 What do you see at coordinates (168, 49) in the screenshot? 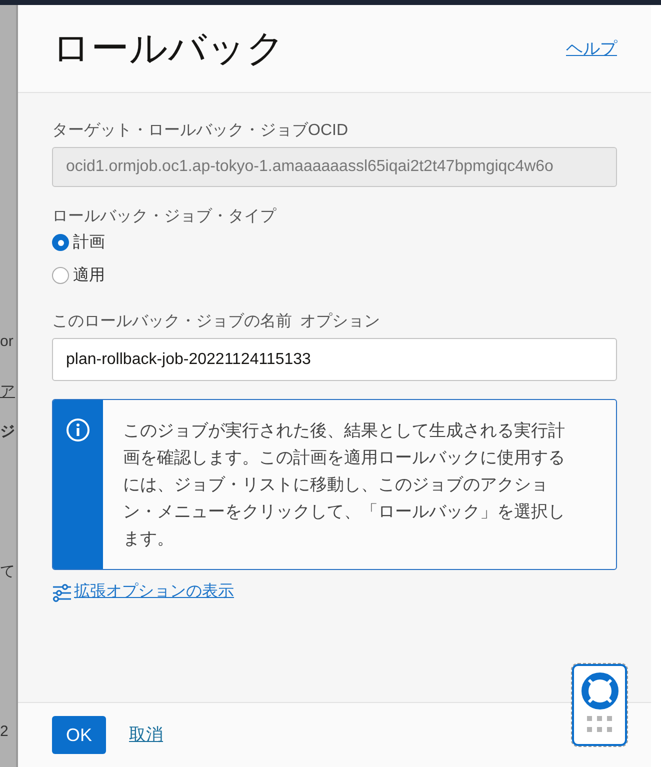
I see `dialog-title: ロールバック` at bounding box center [168, 49].